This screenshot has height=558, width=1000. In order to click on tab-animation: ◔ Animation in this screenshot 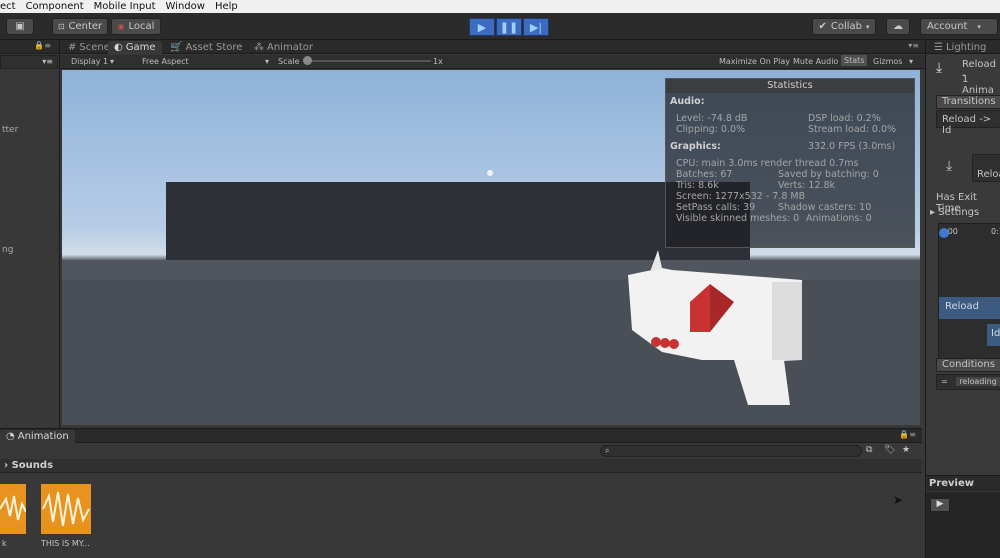, I will do `click(37, 436)`.